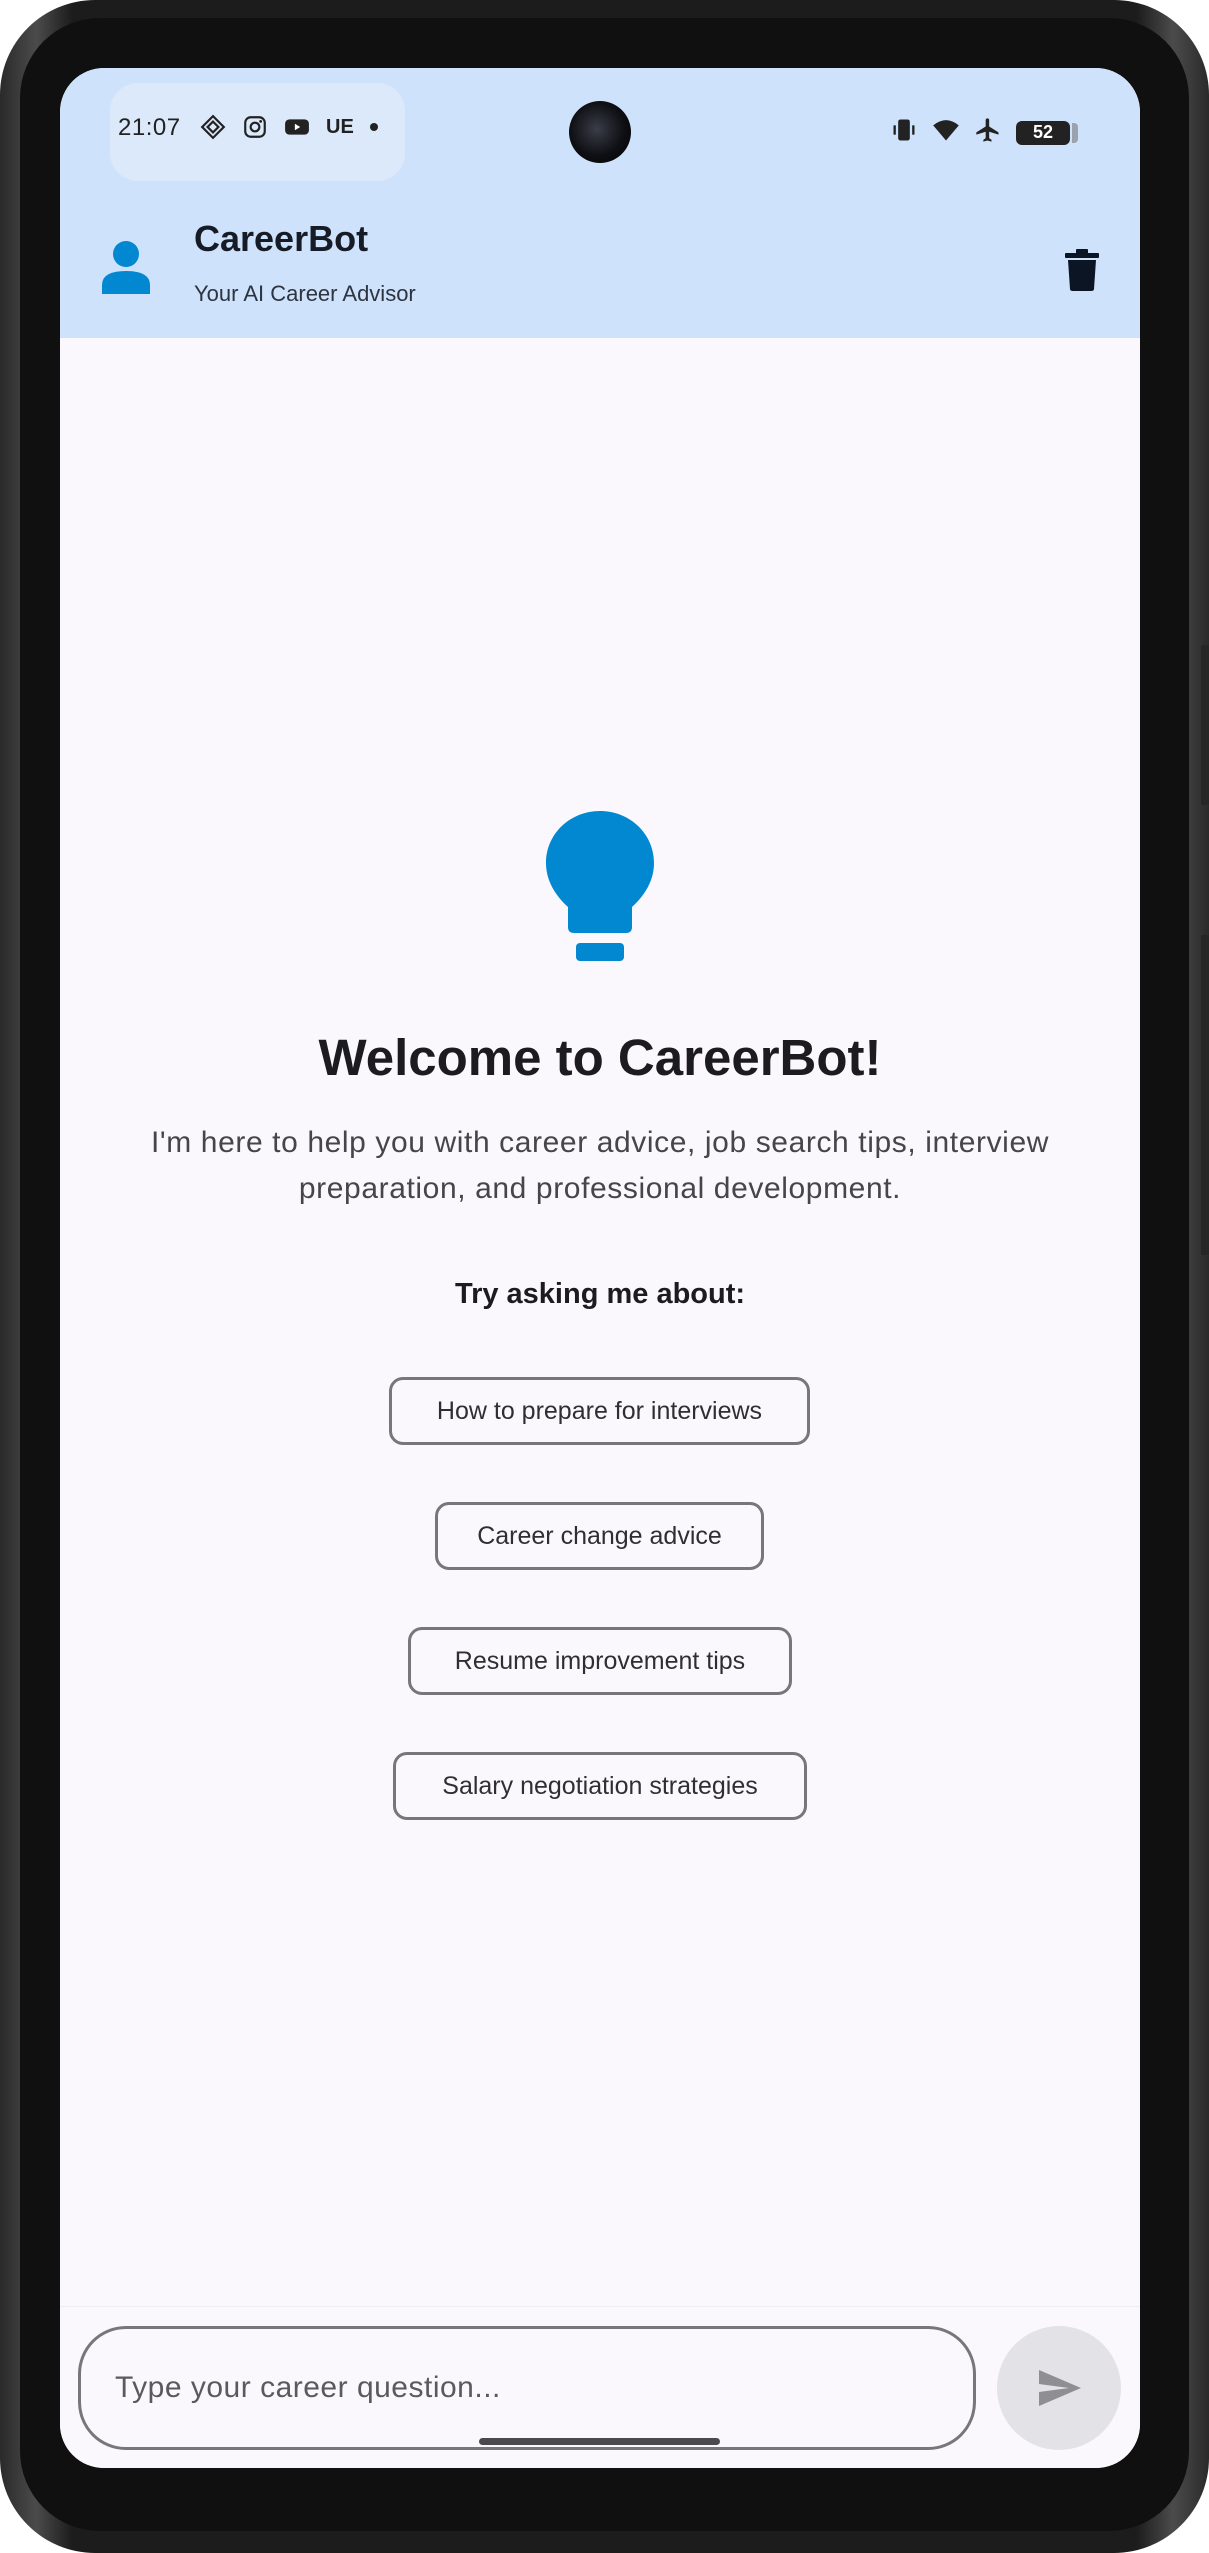 This screenshot has width=1209, height=2553. Describe the element at coordinates (149, 127) in the screenshot. I see `status-time: 21:07` at that location.